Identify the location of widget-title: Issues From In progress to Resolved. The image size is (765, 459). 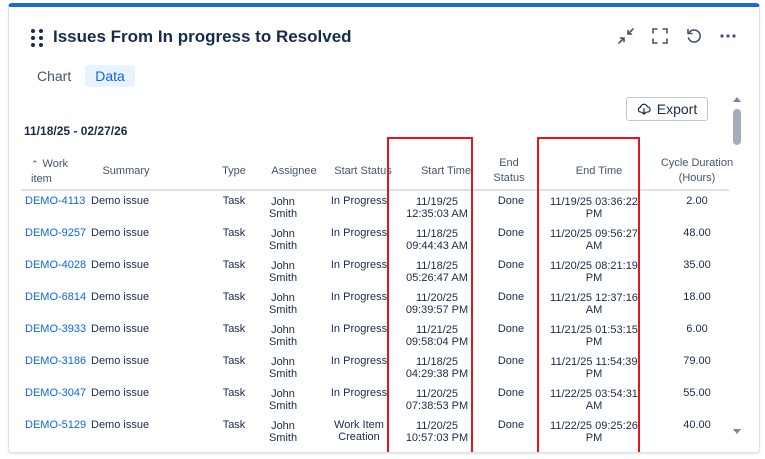
(202, 36).